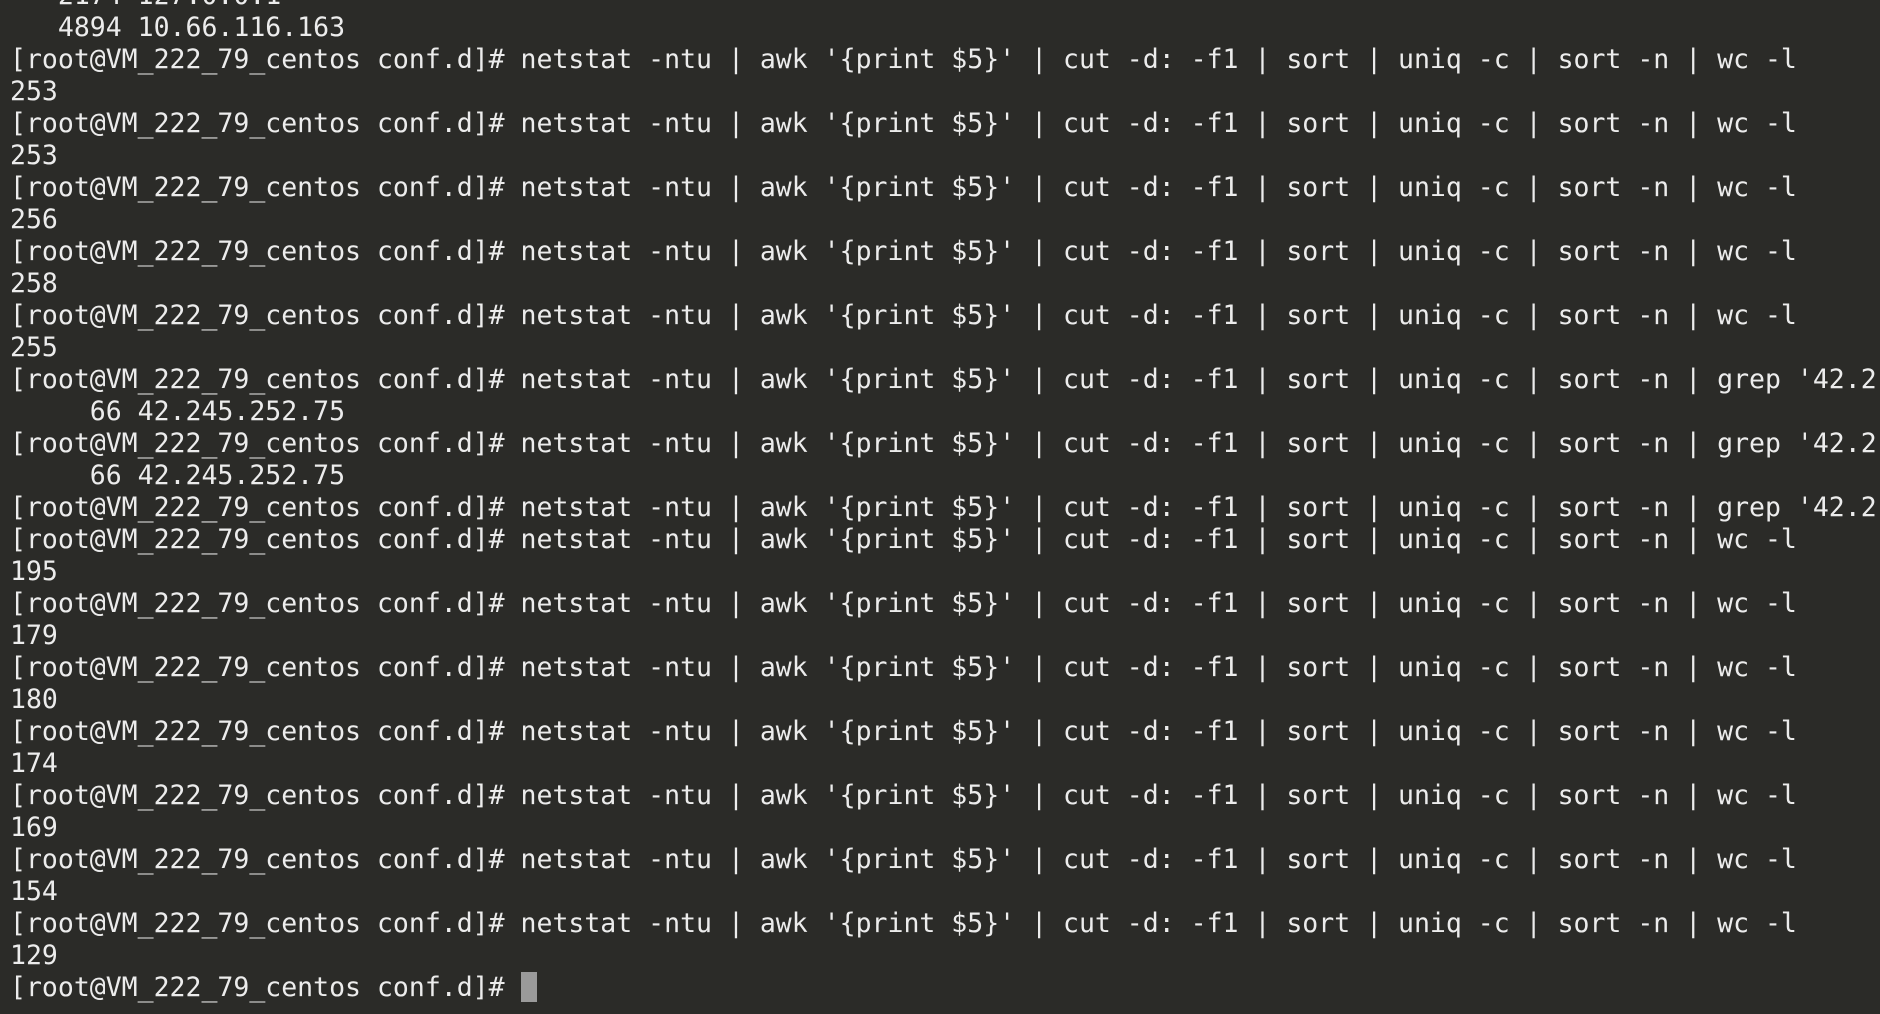 The image size is (1880, 1014). I want to click on output-line: 154, so click(34, 891).